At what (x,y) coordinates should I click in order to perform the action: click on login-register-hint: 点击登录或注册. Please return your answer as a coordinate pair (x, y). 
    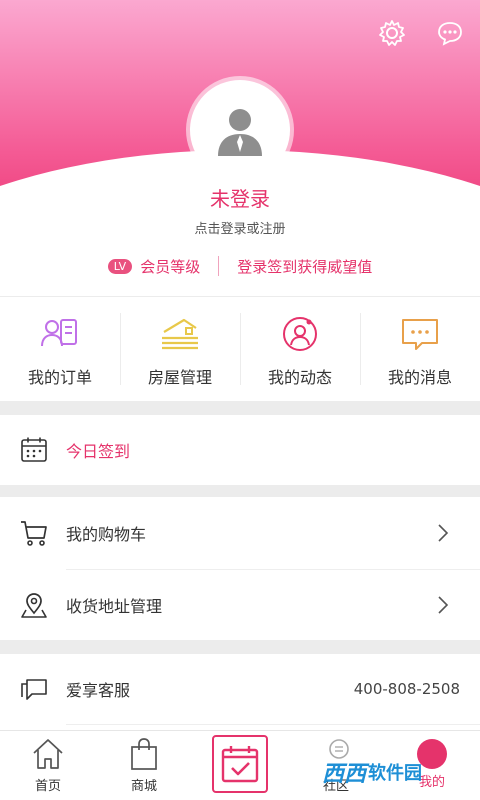
    Looking at the image, I should click on (240, 227).